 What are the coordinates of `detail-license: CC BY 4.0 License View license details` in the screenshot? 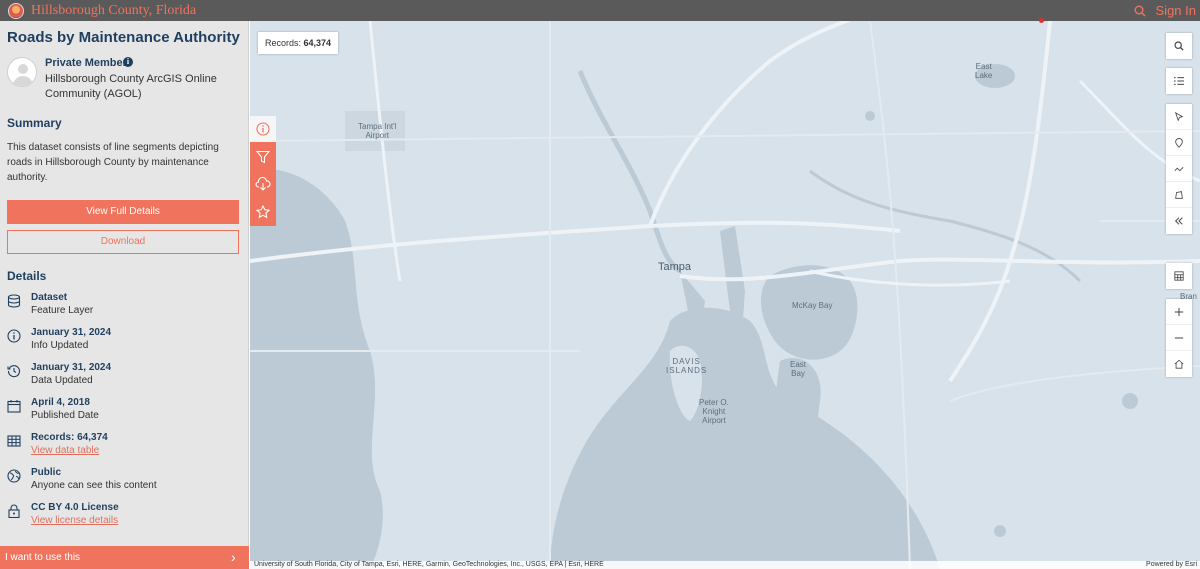 It's located at (124, 517).